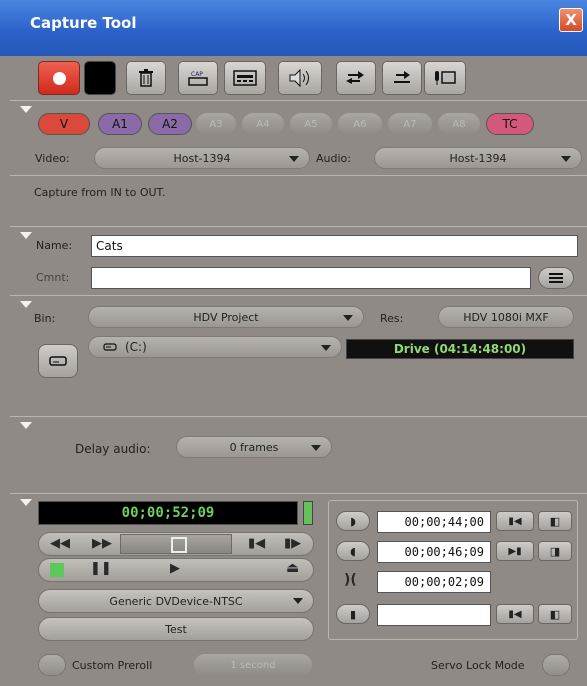  I want to click on deck-device-value: Generic DVDevice-NTSC, so click(176, 601).